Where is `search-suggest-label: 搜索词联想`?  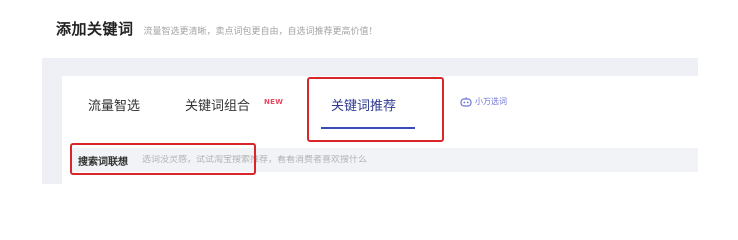 search-suggest-label: 搜索词联想 is located at coordinates (103, 162).